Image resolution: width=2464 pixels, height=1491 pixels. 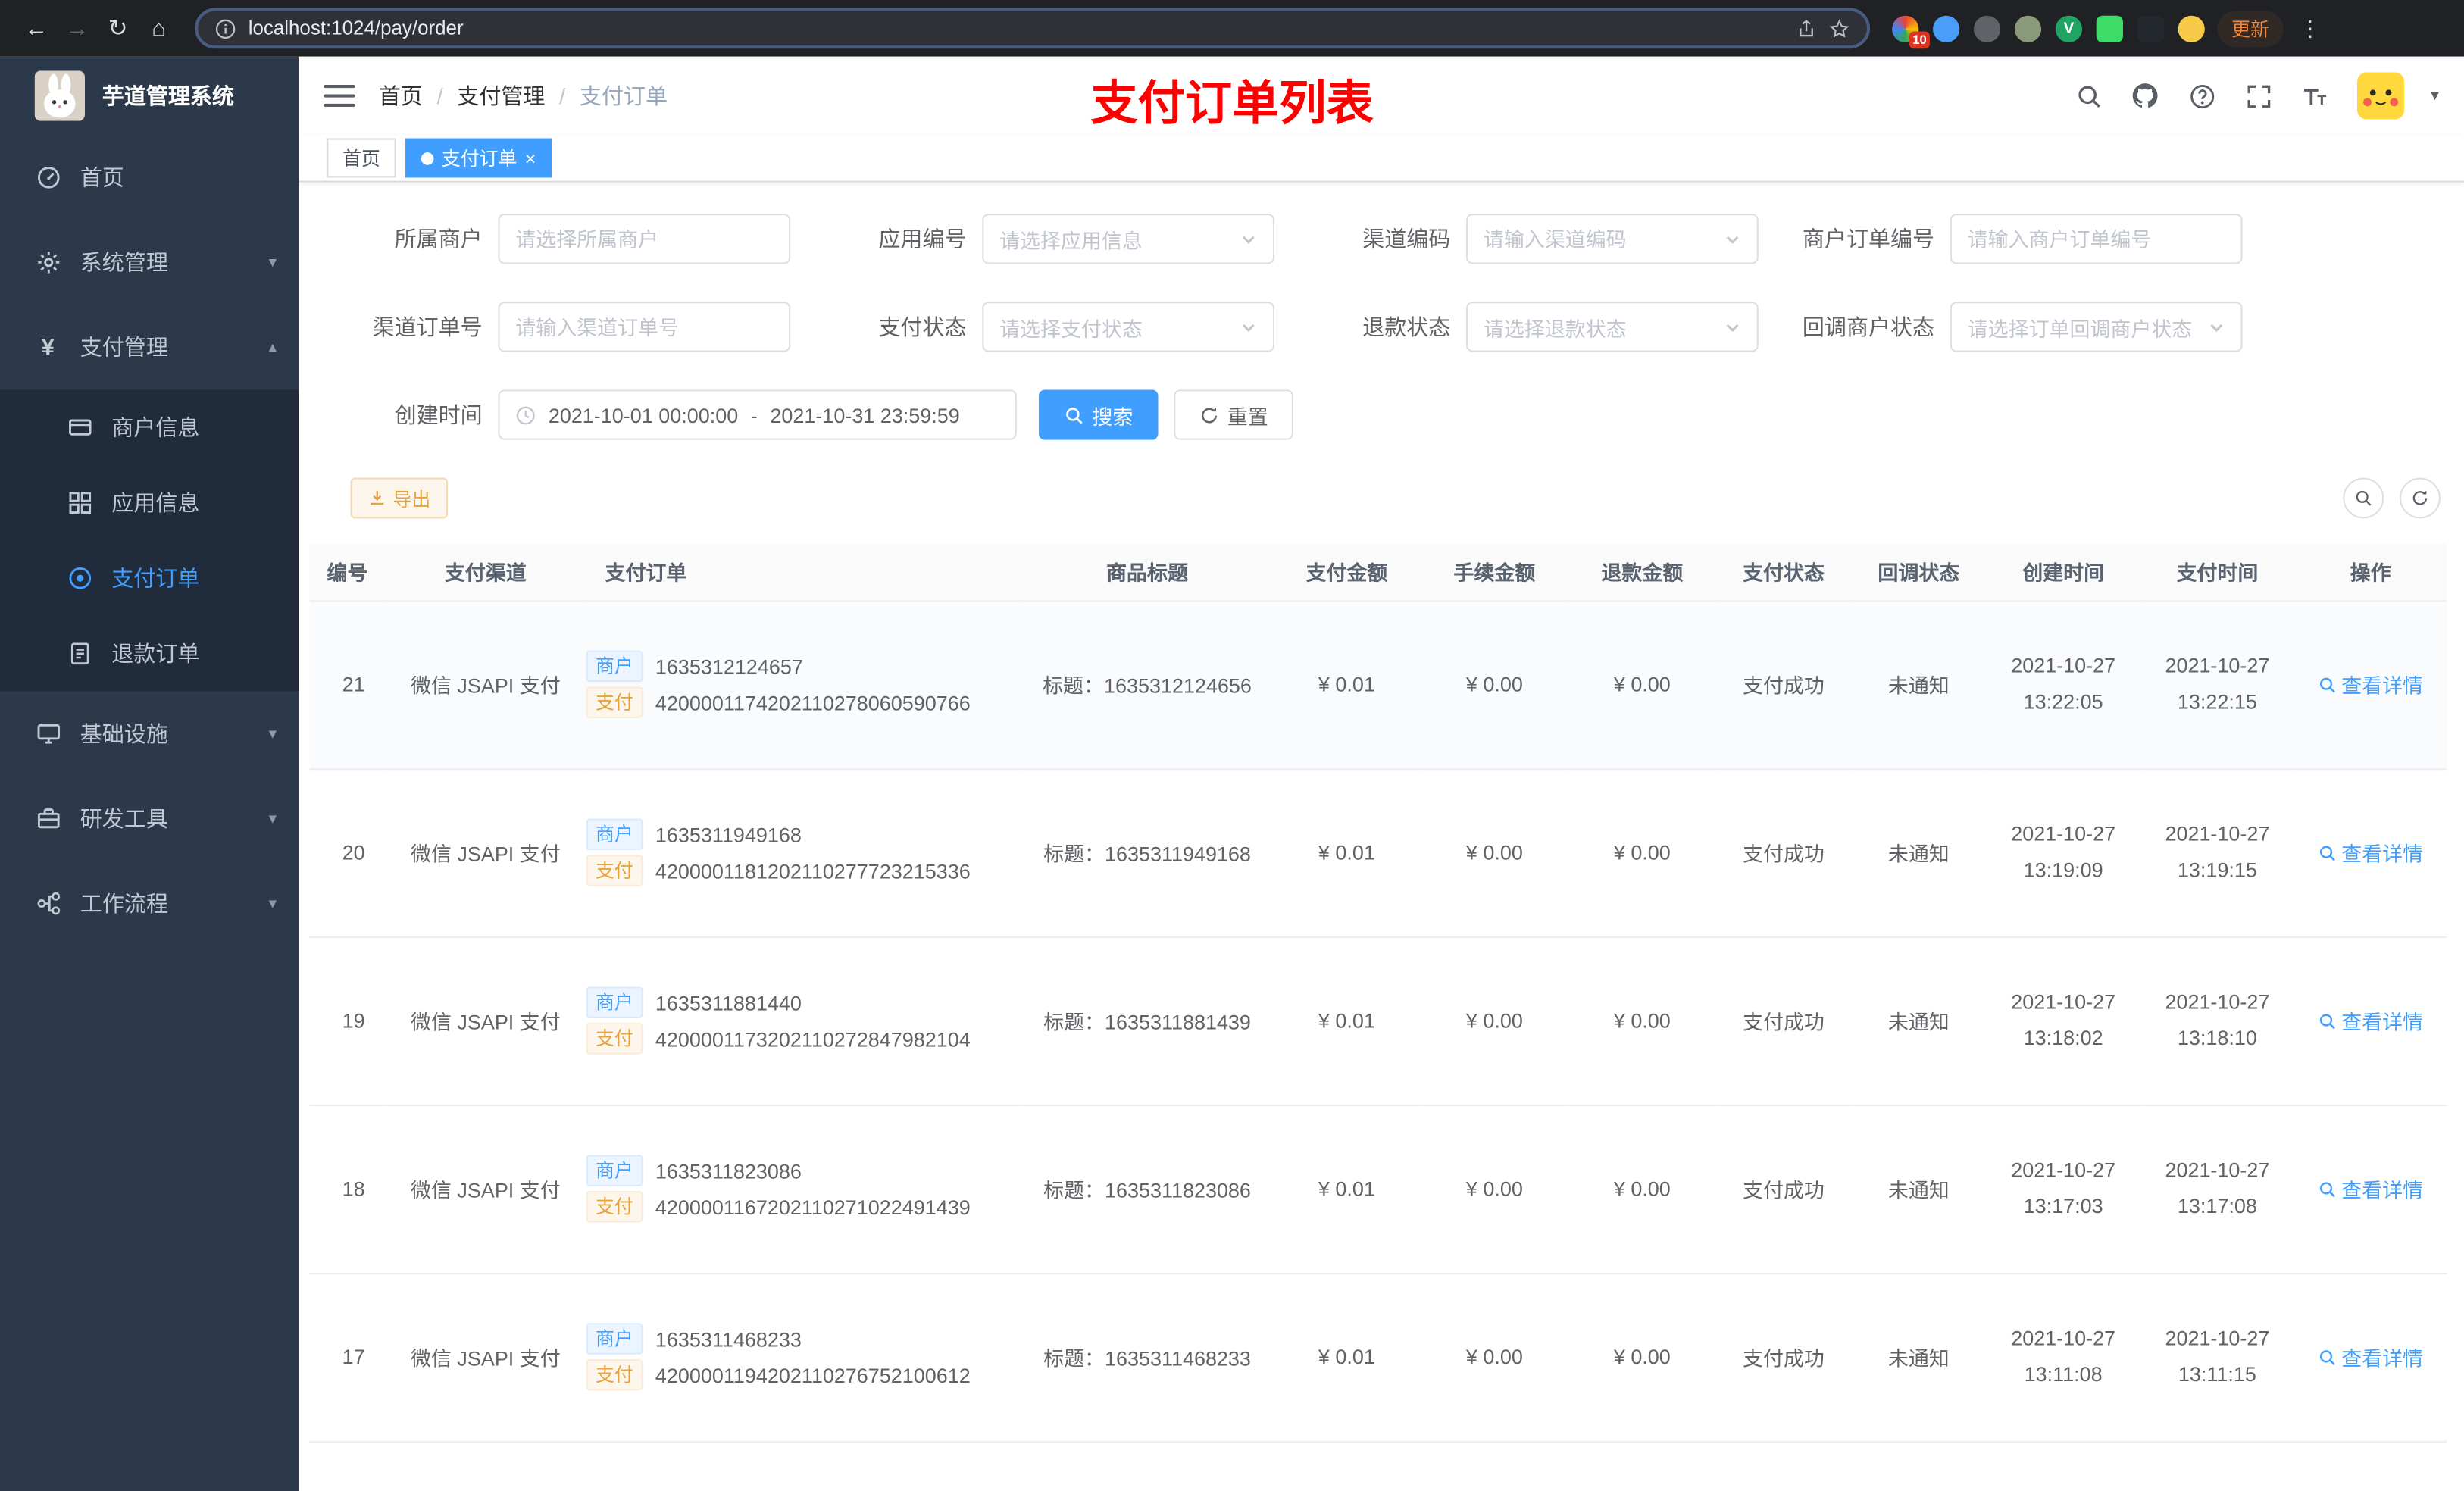 I want to click on pay-status-select: 请选择支付状态, so click(x=1128, y=327).